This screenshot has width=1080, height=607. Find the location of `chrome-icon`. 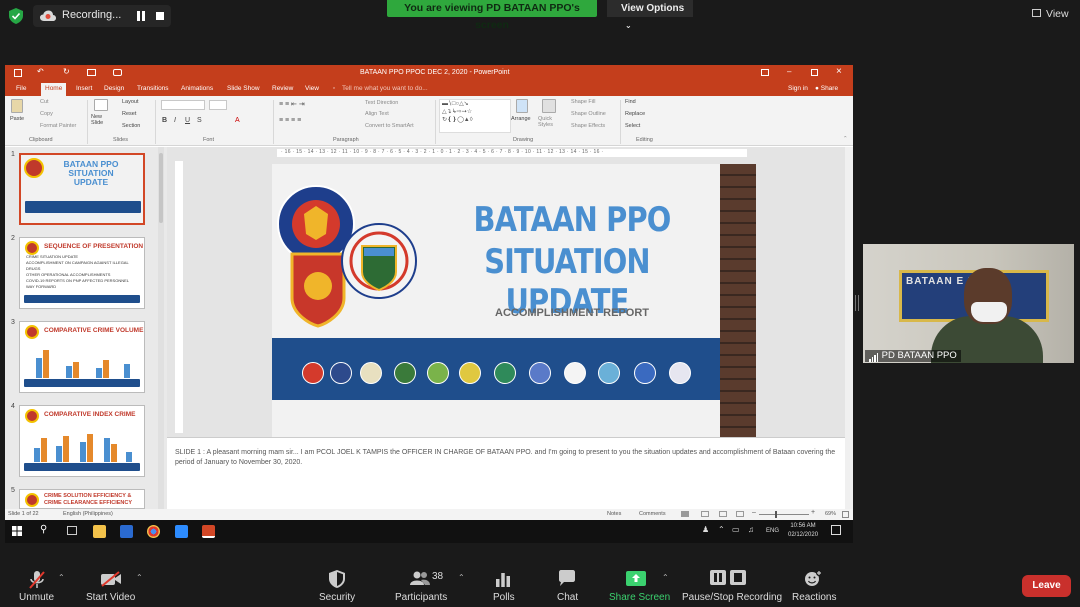

chrome-icon is located at coordinates (153, 531).